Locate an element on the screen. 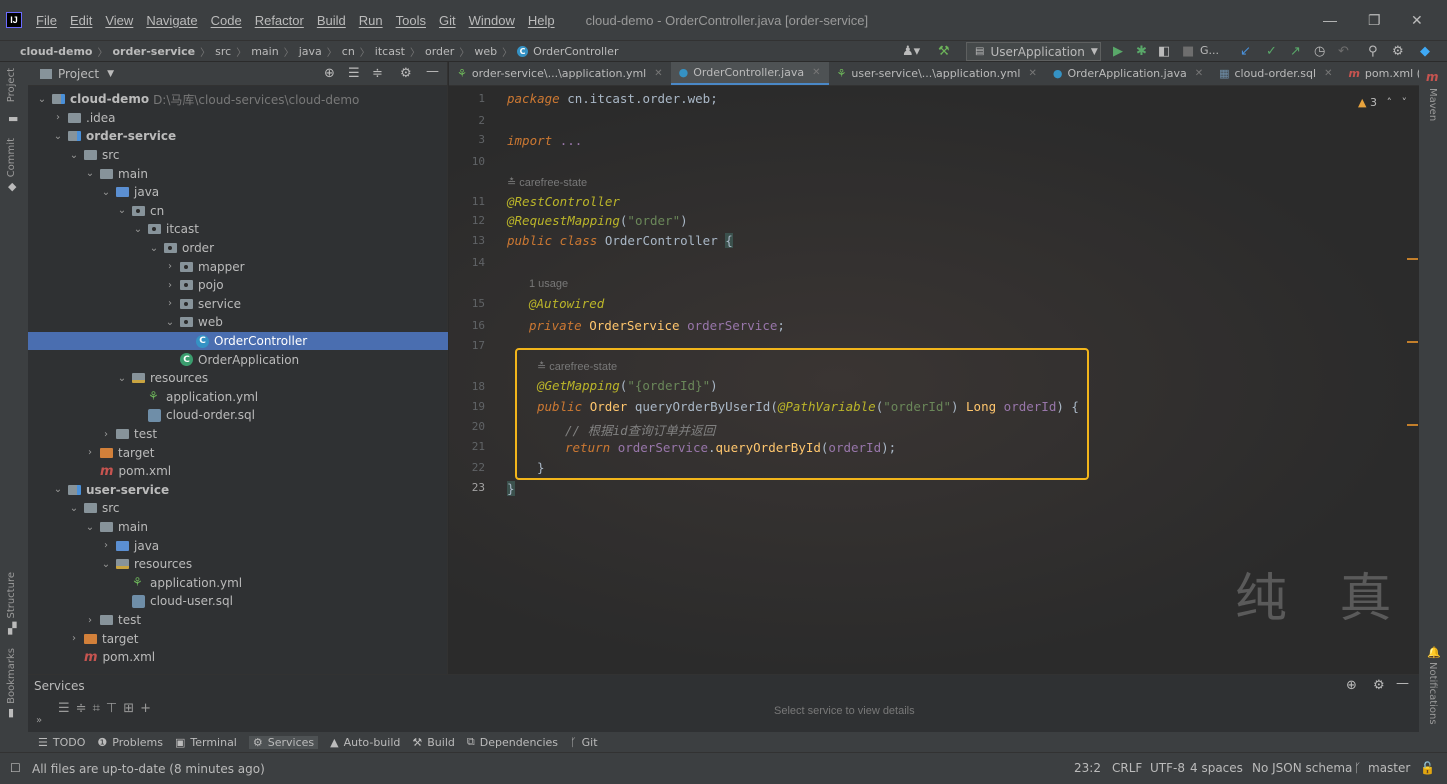 The height and width of the screenshot is (784, 1447). tool-tab-auto-build: ▲ Auto-build is located at coordinates (365, 742).